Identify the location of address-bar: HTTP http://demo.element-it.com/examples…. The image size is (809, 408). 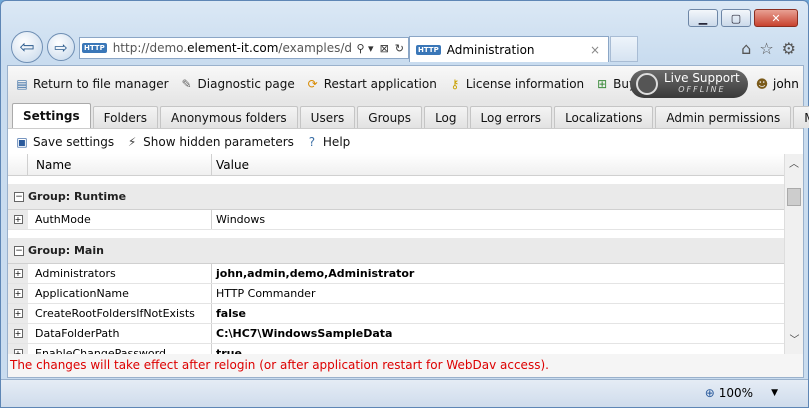
(244, 48).